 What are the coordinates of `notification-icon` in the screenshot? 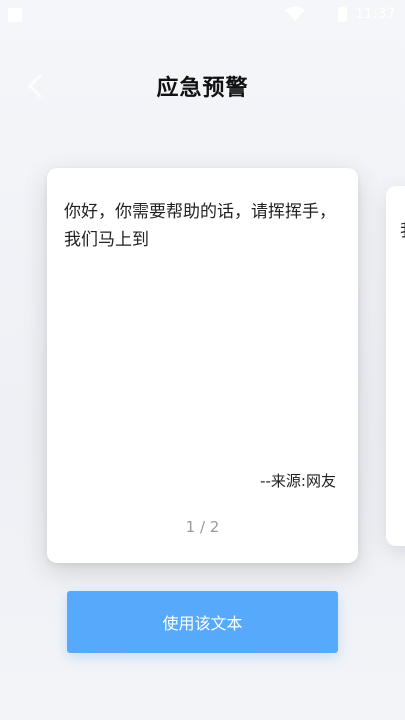 It's located at (15, 15).